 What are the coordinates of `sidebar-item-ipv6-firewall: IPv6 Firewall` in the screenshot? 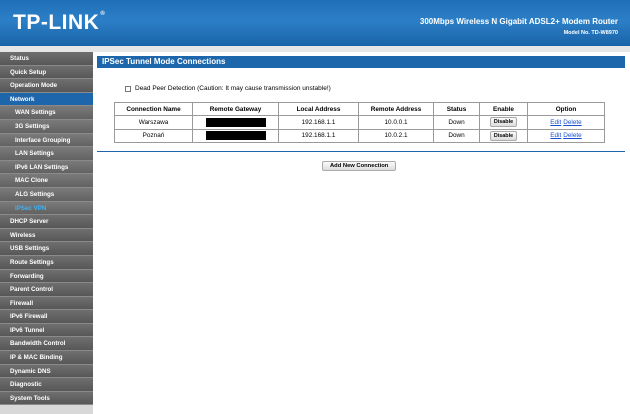 It's located at (46, 317).